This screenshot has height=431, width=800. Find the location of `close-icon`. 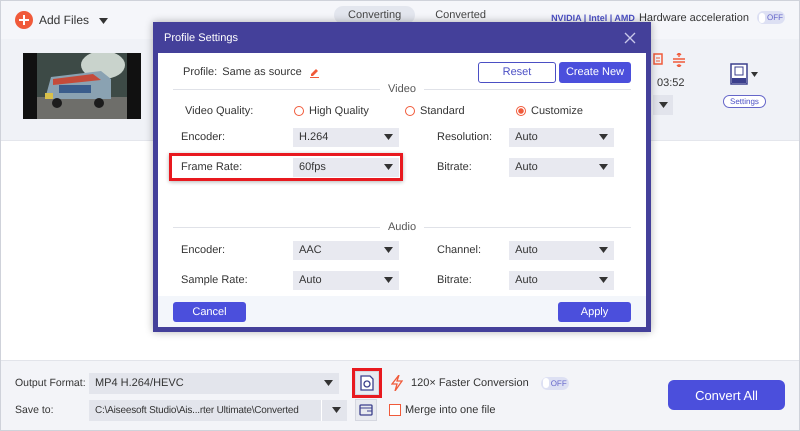

close-icon is located at coordinates (630, 38).